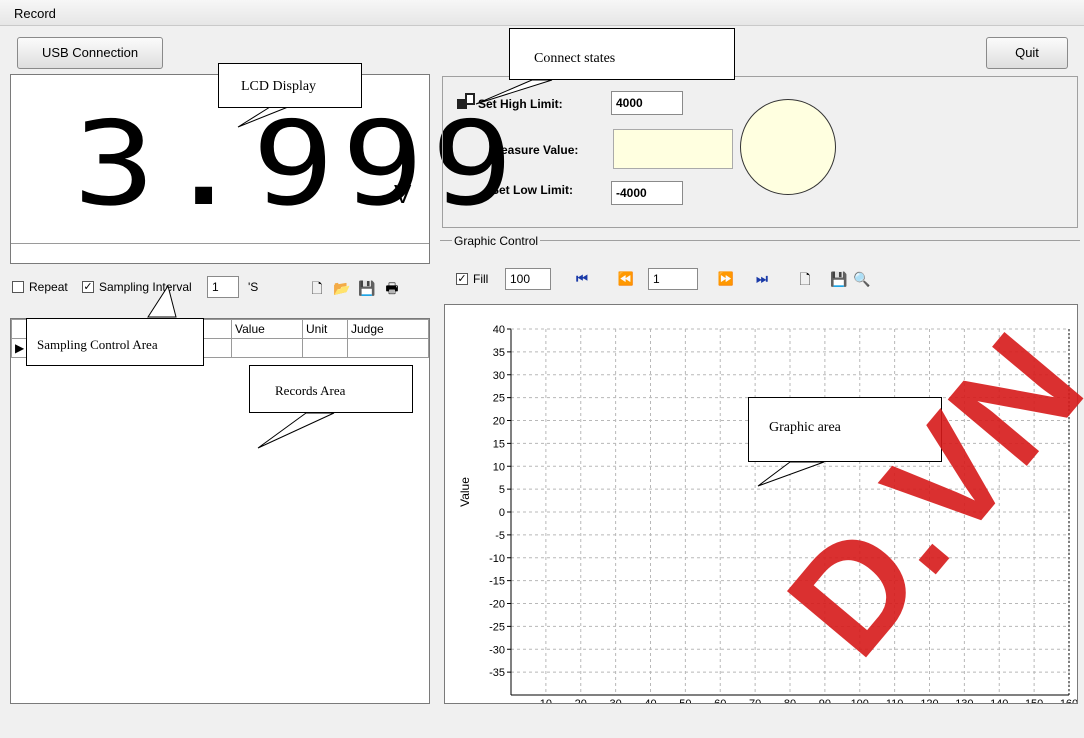 This screenshot has height=738, width=1084. What do you see at coordinates (845, 429) in the screenshot?
I see `graphic-area-callout: Graphic area` at bounding box center [845, 429].